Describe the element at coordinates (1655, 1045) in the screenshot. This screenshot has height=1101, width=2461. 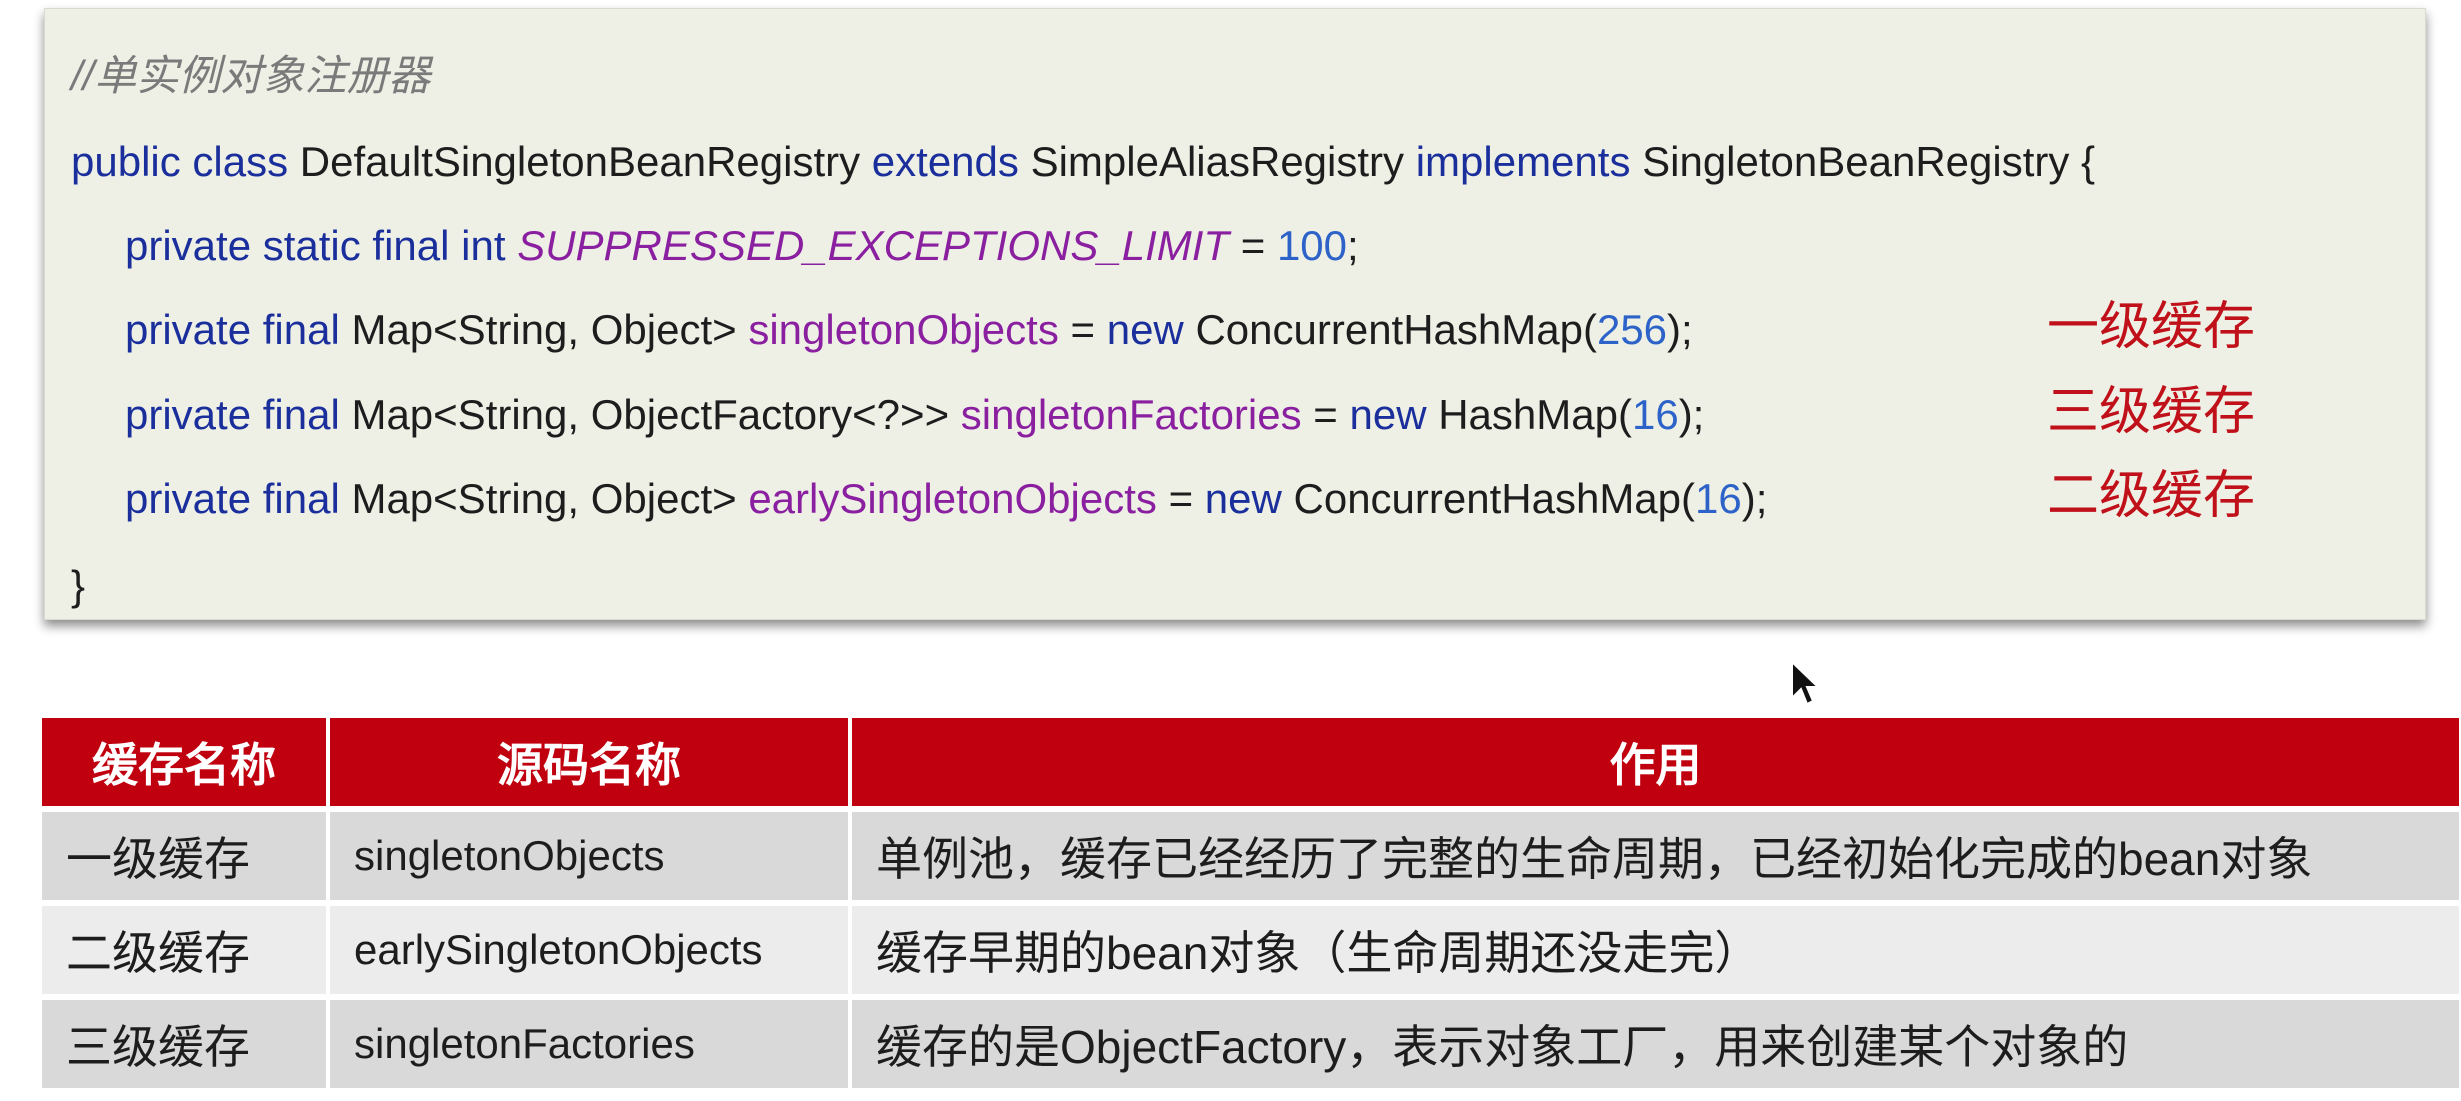
I see `cell-purpose: 缓存的是ObjectFactory，表示对象工厂，用来创建某个对象的` at that location.